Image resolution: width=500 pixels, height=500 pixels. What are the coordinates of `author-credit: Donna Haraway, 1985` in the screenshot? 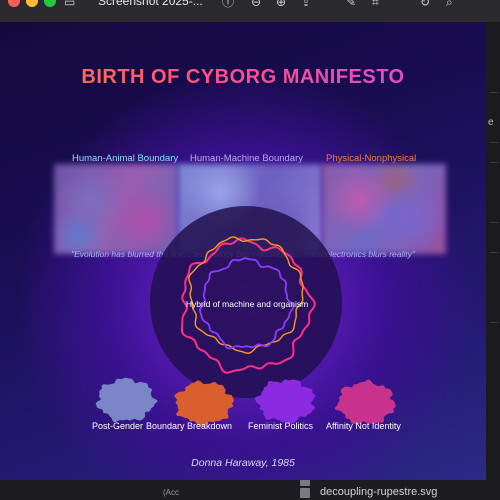 It's located at (243, 463).